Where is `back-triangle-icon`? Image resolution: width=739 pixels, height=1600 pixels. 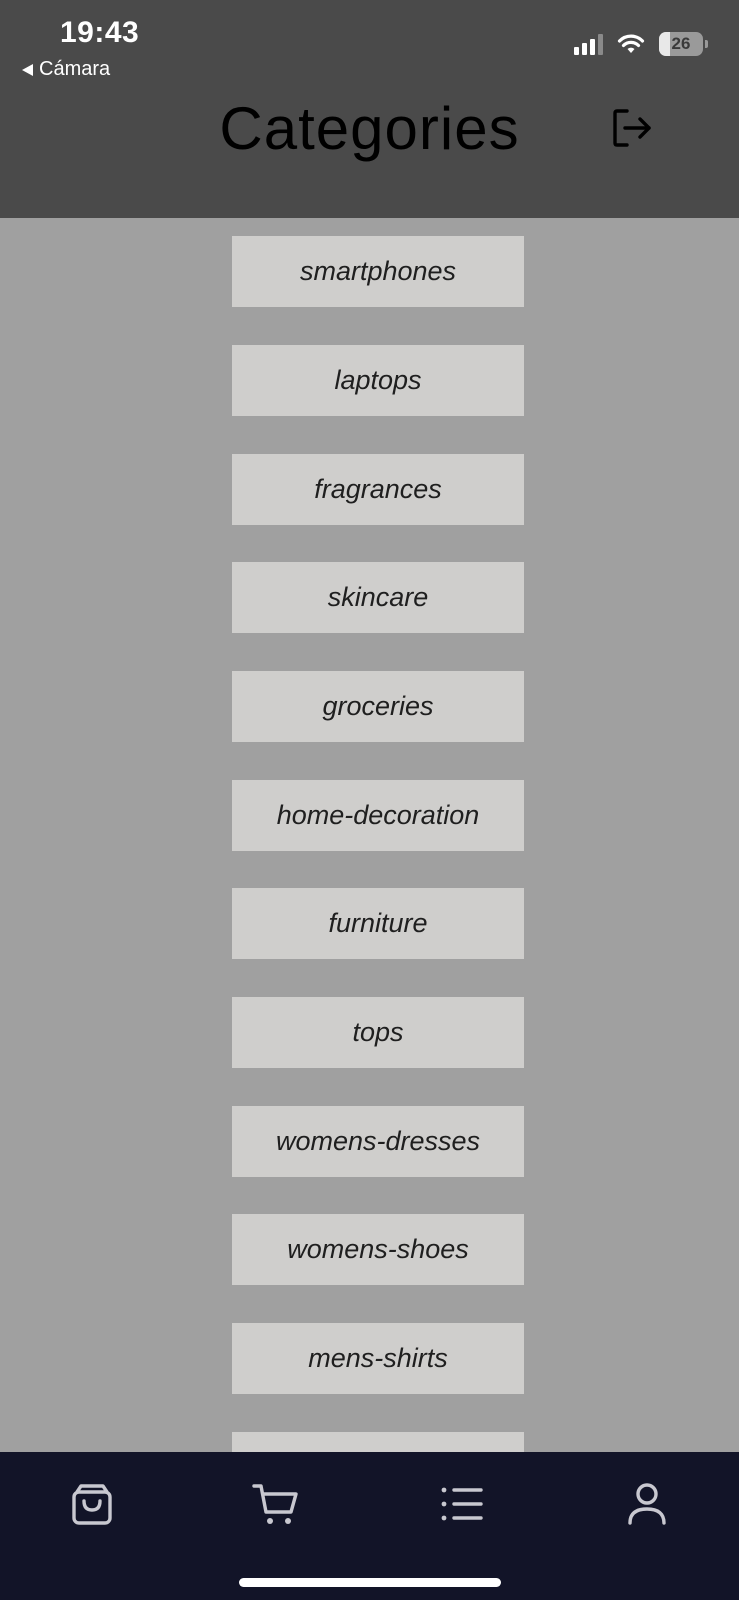
back-triangle-icon is located at coordinates (27, 69).